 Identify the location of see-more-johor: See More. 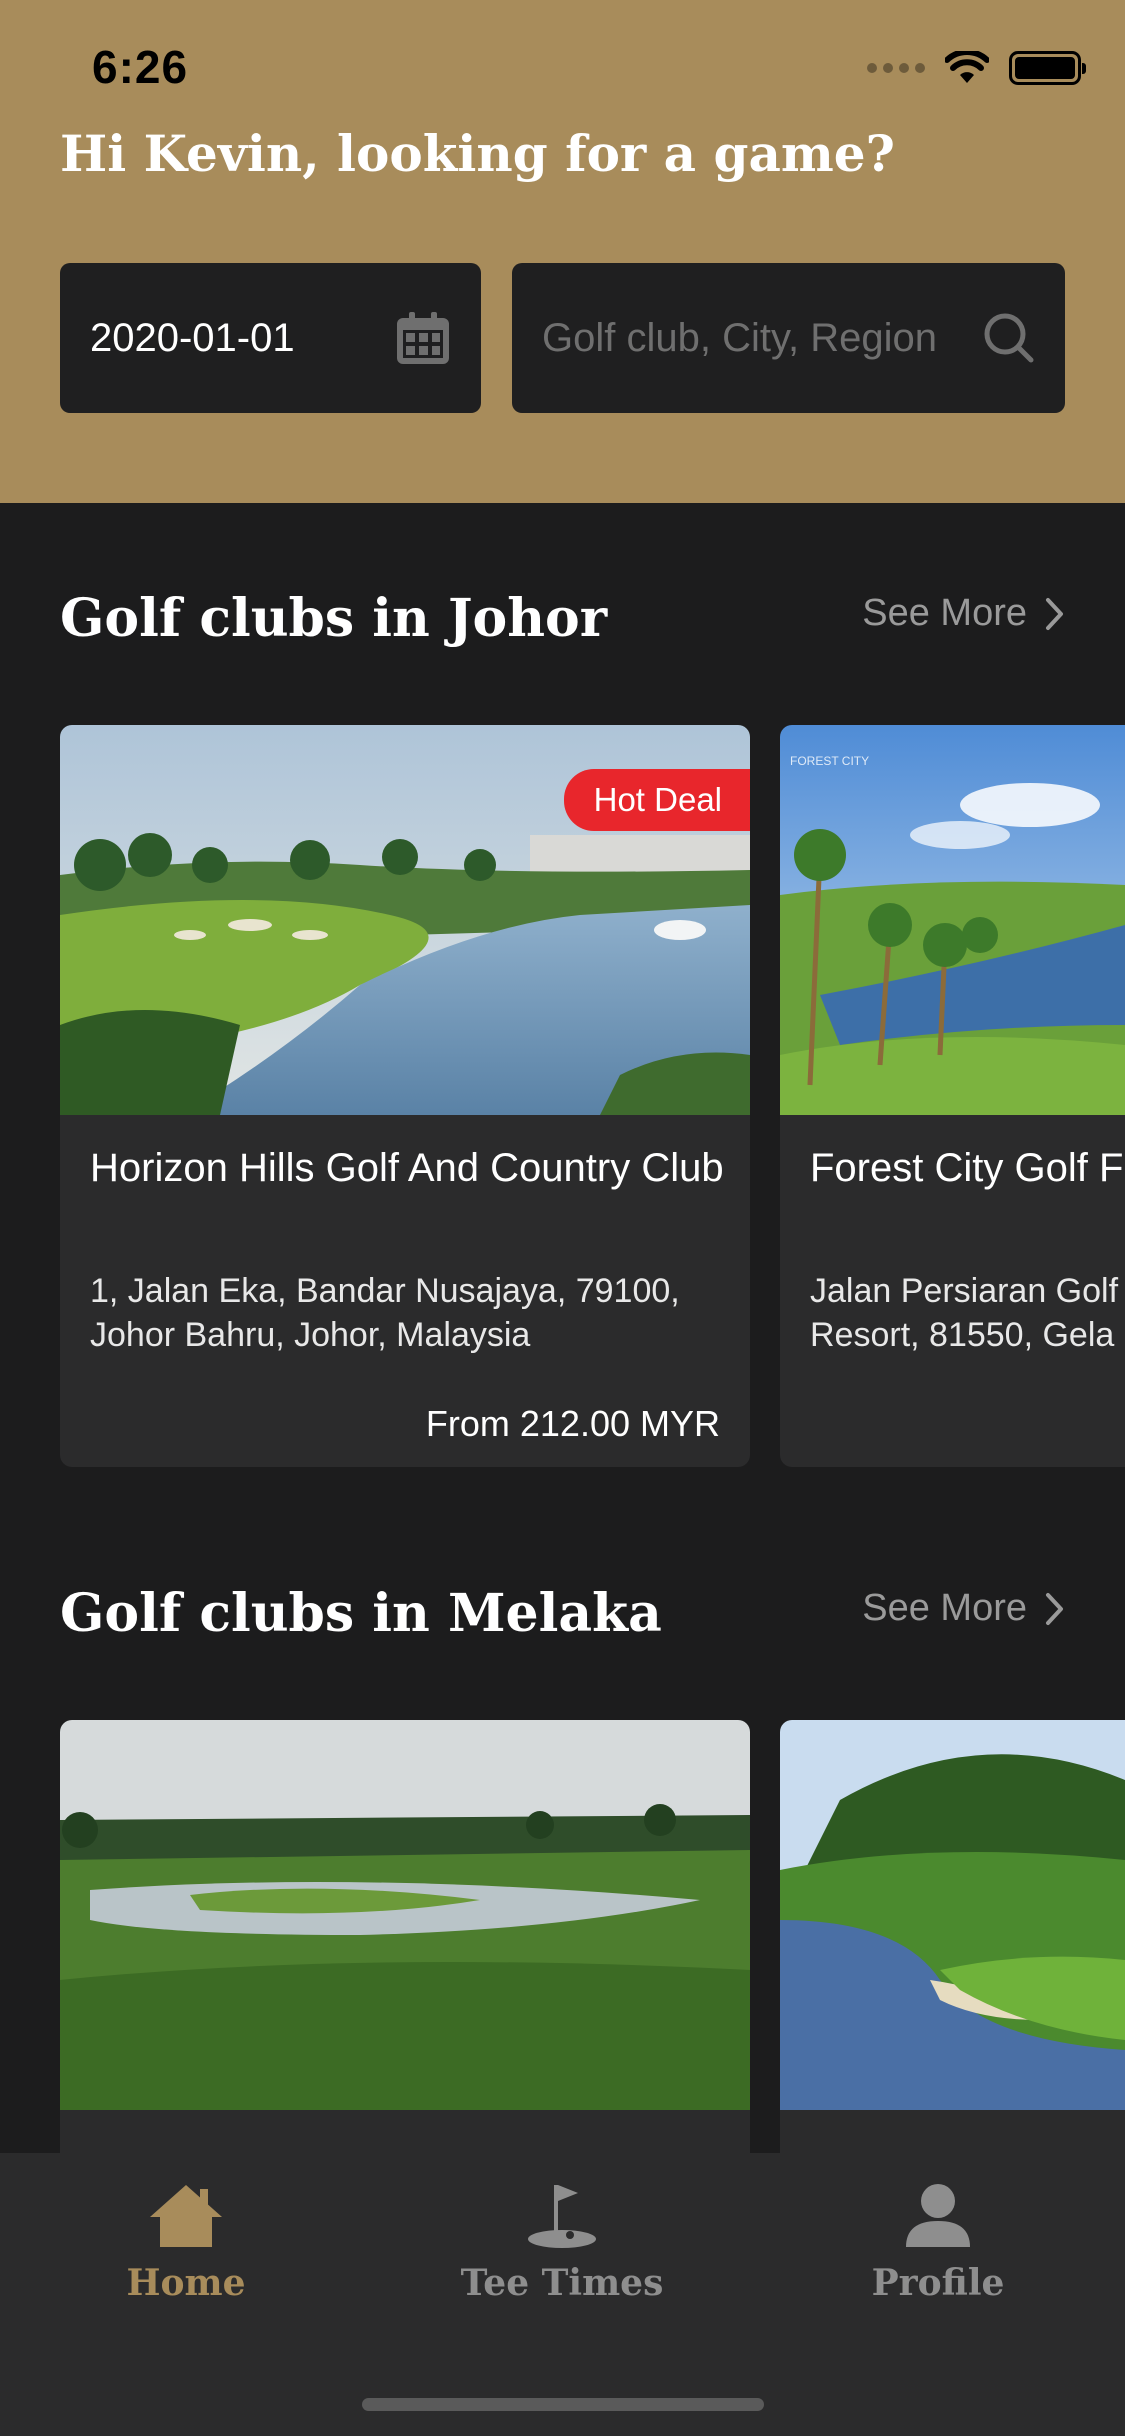
(963, 613).